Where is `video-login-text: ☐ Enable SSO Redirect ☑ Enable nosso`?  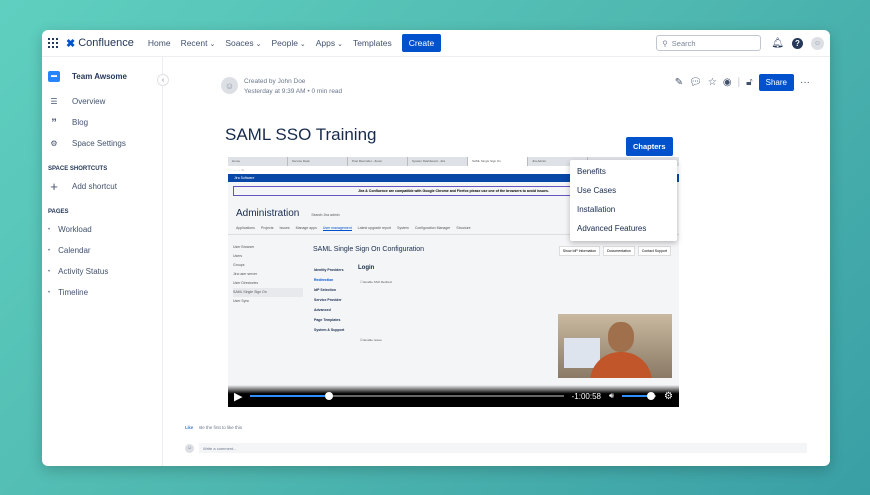 video-login-text: ☐ Enable SSO Redirect ☑ Enable nosso is located at coordinates (376, 311).